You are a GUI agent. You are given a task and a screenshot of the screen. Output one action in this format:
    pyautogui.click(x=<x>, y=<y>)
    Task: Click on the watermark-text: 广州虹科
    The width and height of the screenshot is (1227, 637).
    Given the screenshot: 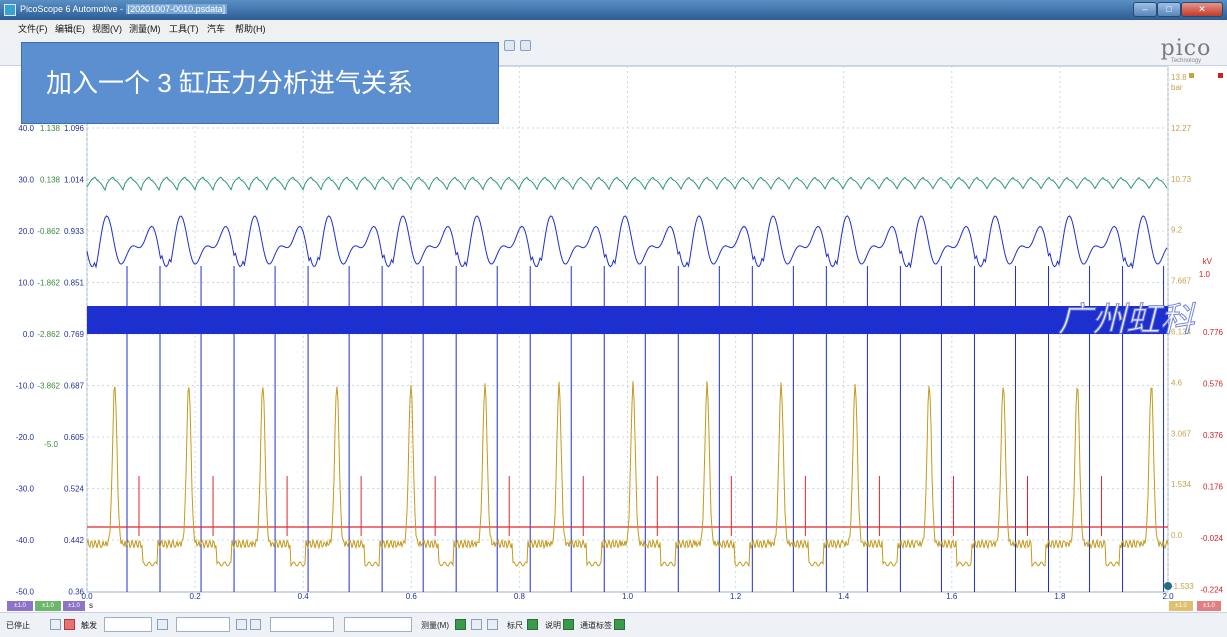 What is the action you would take?
    pyautogui.click(x=1127, y=320)
    